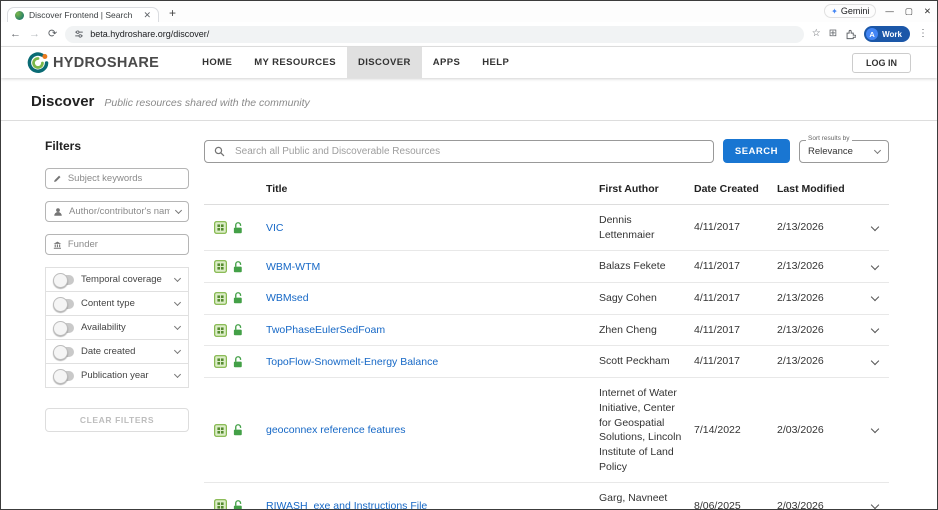  I want to click on avatar: A, so click(872, 34).